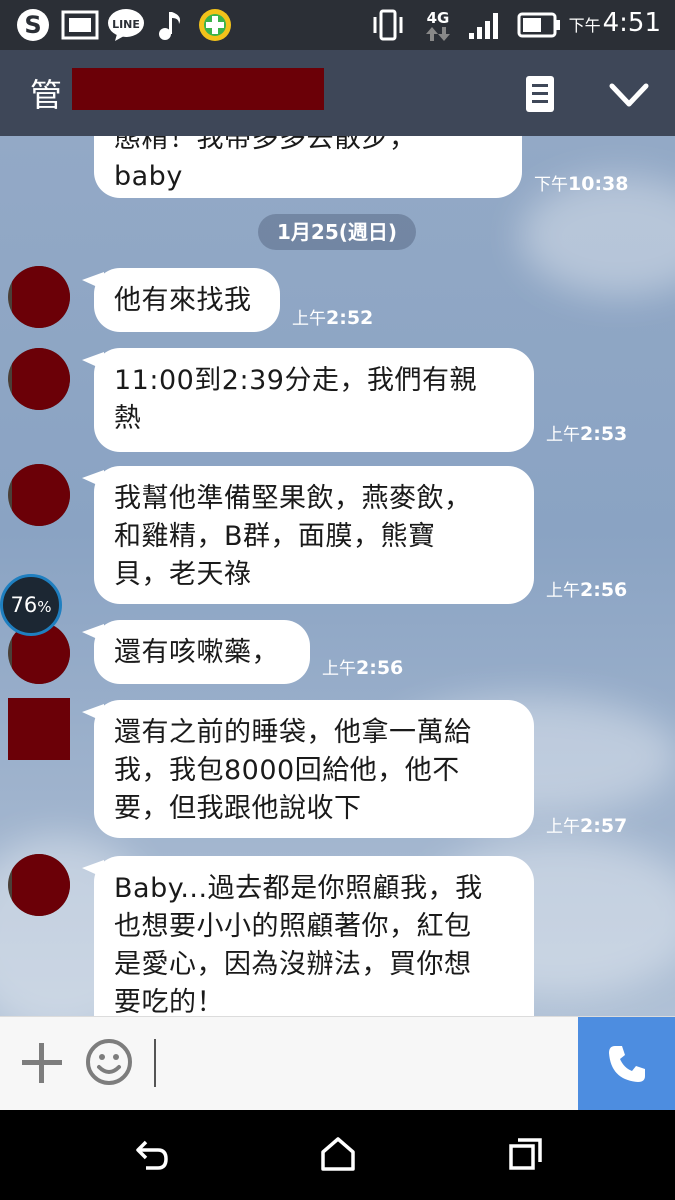  I want to click on message-text: 11:00到2:39分走，我們有親, so click(295, 380).